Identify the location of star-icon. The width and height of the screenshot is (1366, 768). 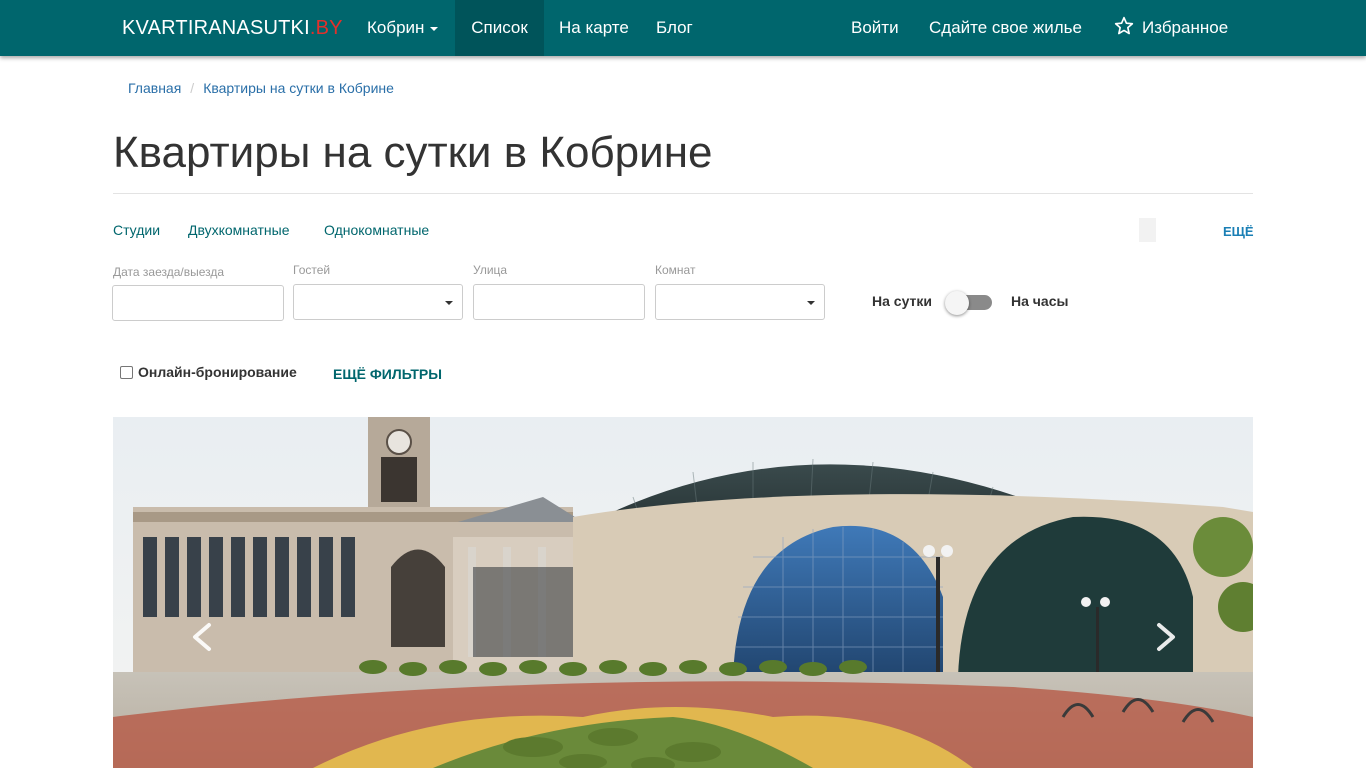
(1124, 25).